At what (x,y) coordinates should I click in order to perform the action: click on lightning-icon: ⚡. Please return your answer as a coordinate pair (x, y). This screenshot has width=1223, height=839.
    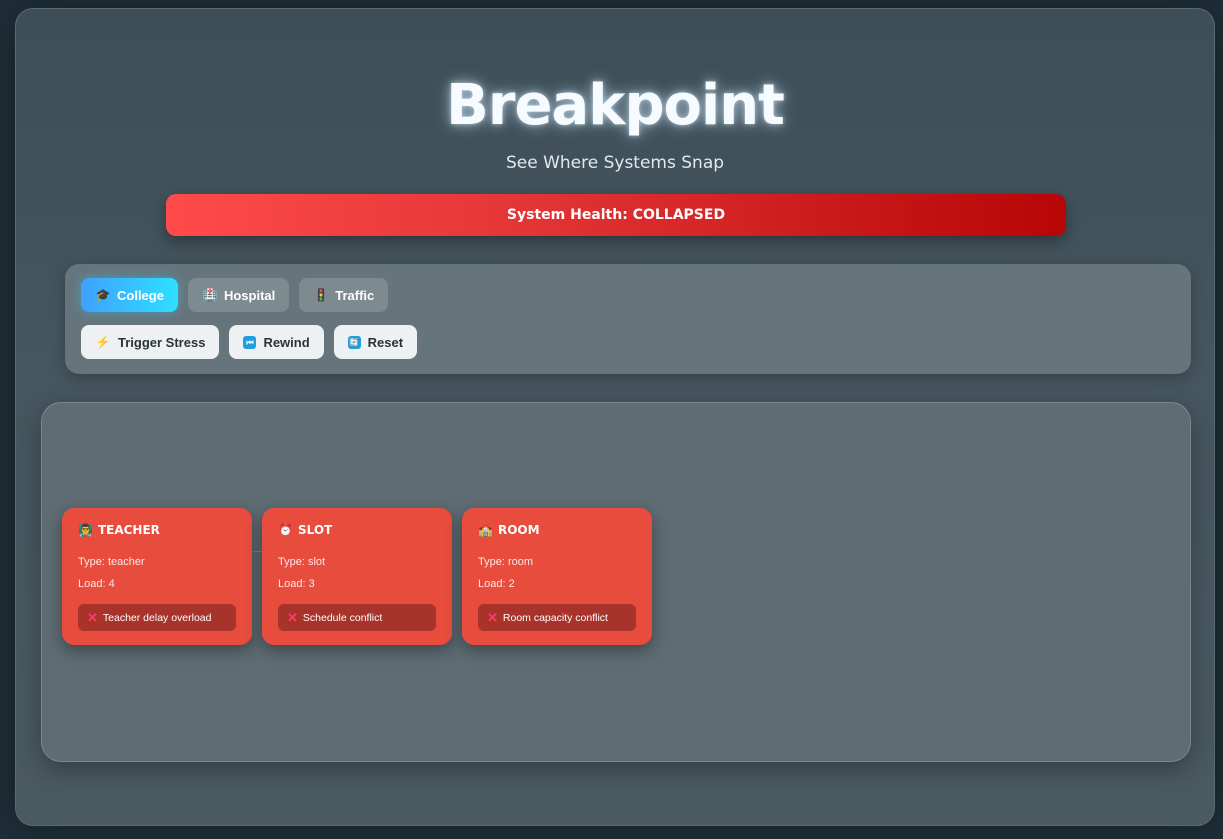
    Looking at the image, I should click on (103, 342).